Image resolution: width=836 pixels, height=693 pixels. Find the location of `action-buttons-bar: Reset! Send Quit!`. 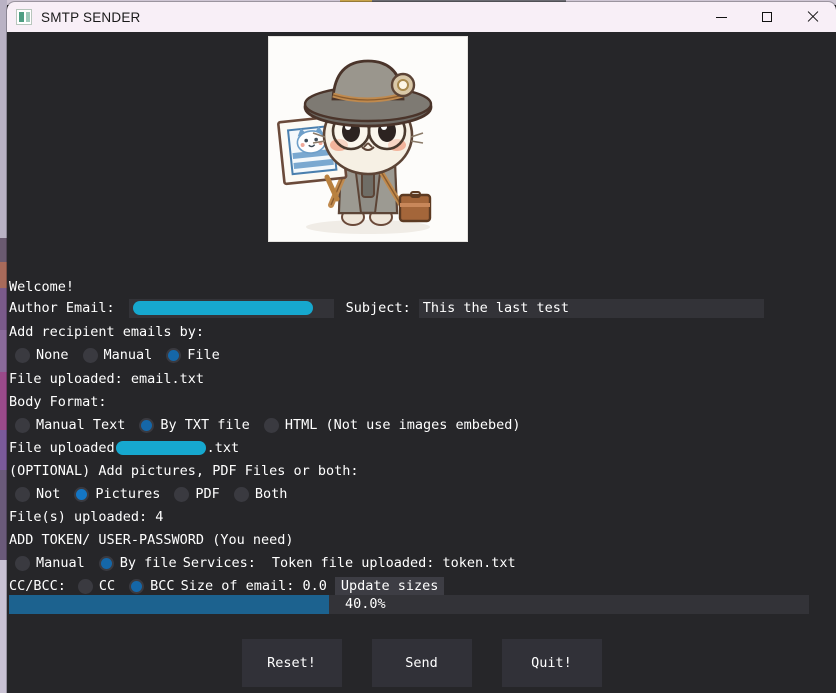

action-buttons-bar: Reset! Send Quit! is located at coordinates (421, 662).